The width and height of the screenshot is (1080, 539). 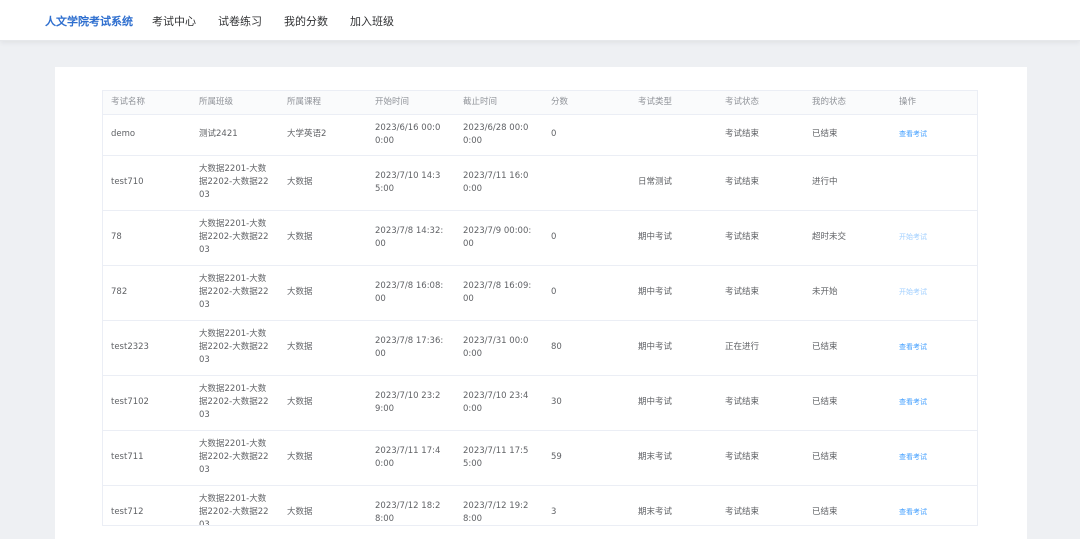 What do you see at coordinates (174, 21) in the screenshot?
I see `nav-exam-center: 考试中心` at bounding box center [174, 21].